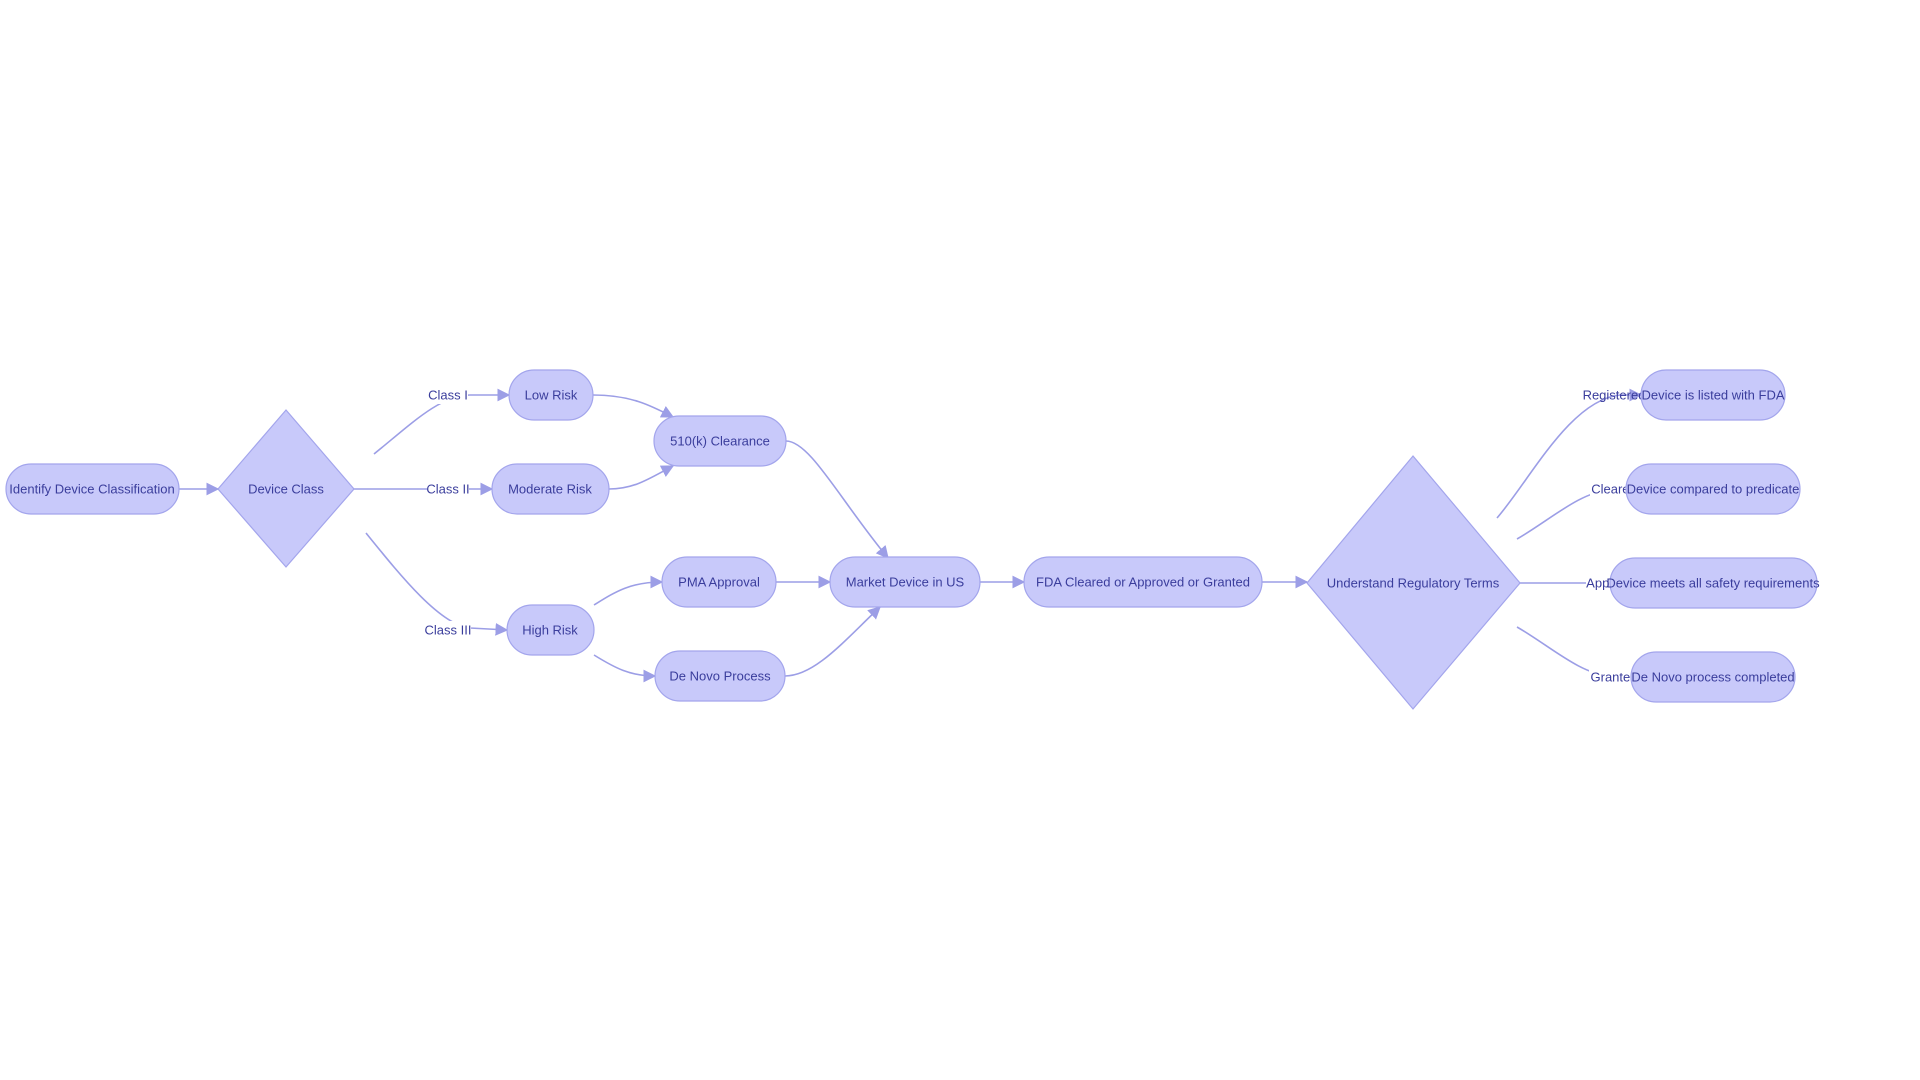 This screenshot has width=1920, height=1080. I want to click on edge-class3, so click(437, 584).